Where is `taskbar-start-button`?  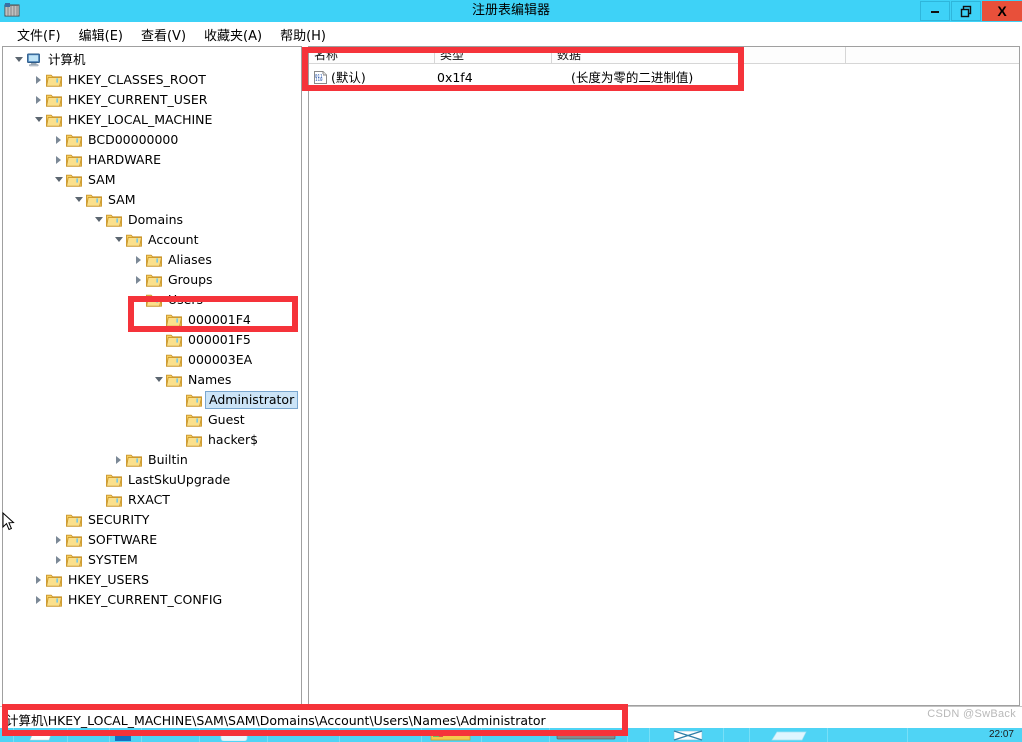 taskbar-start-button is located at coordinates (7, 735).